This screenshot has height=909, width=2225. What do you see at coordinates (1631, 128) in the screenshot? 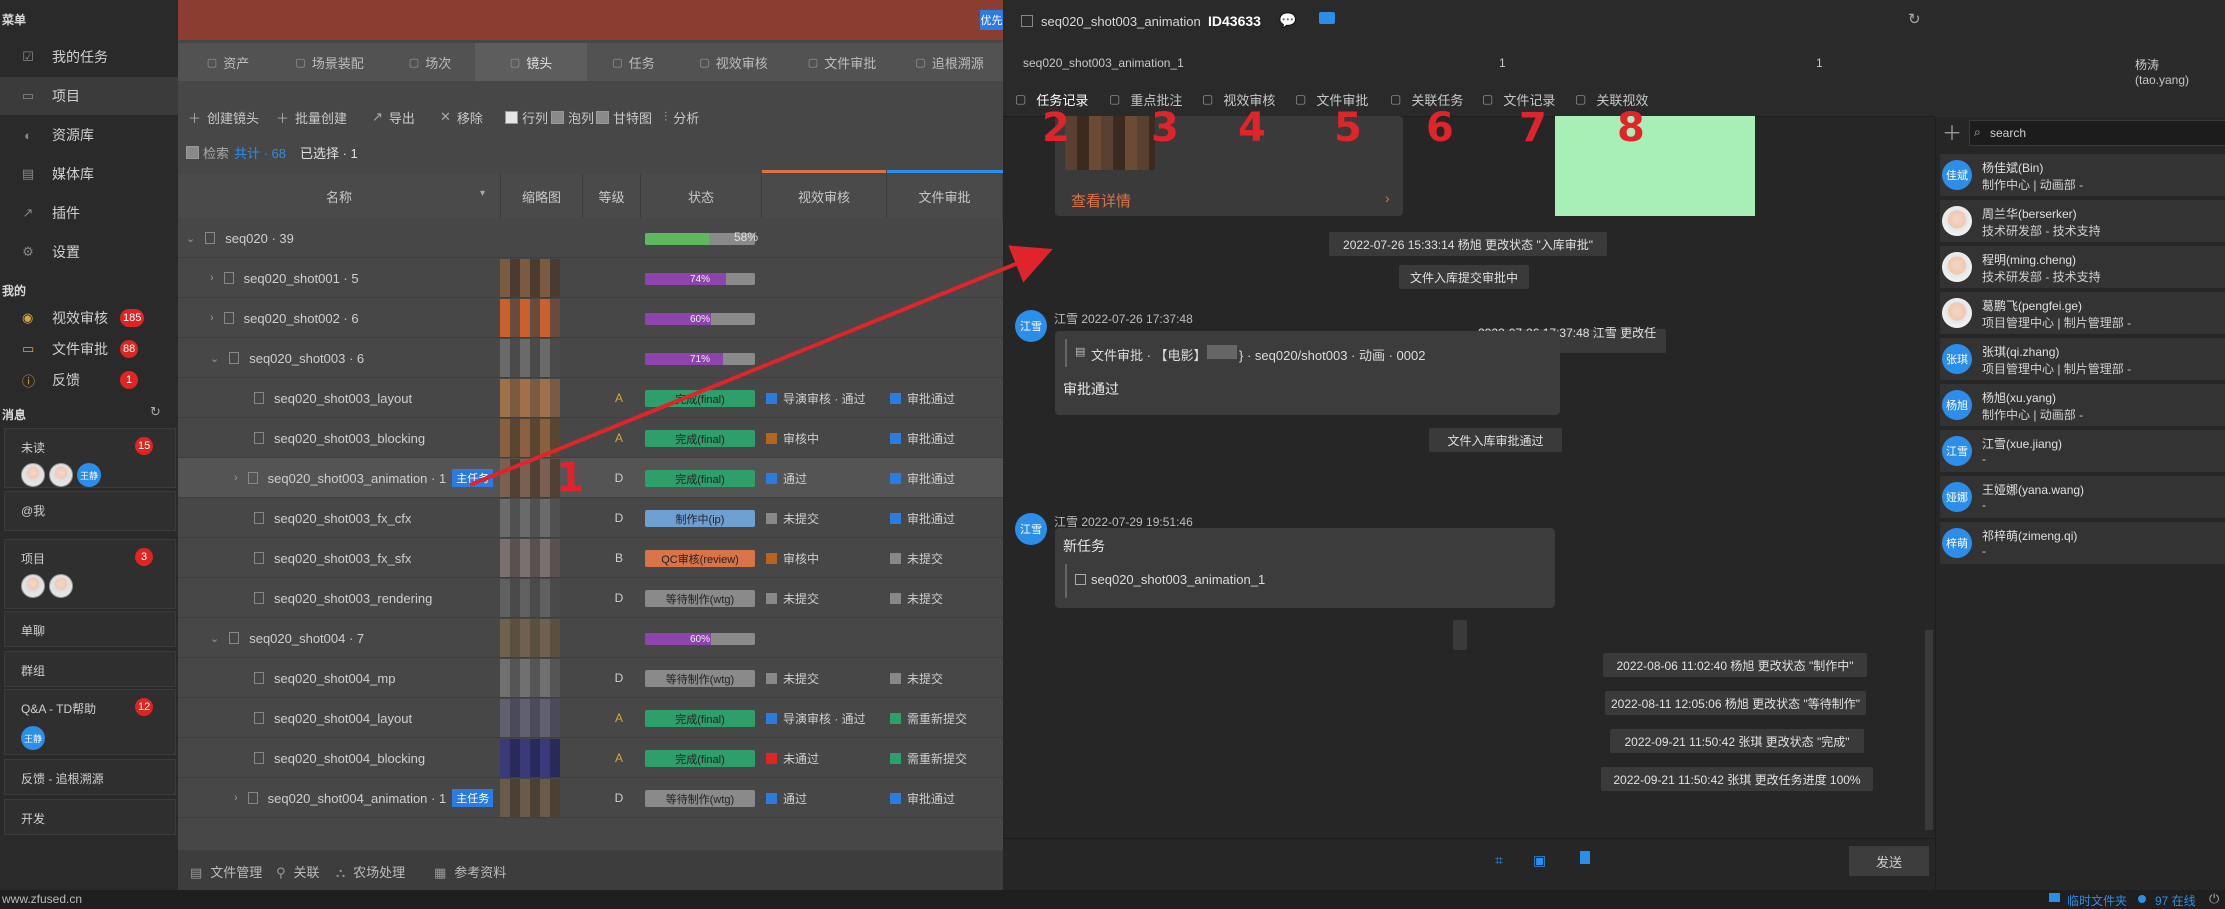
I see `annotation-number: 8` at bounding box center [1631, 128].